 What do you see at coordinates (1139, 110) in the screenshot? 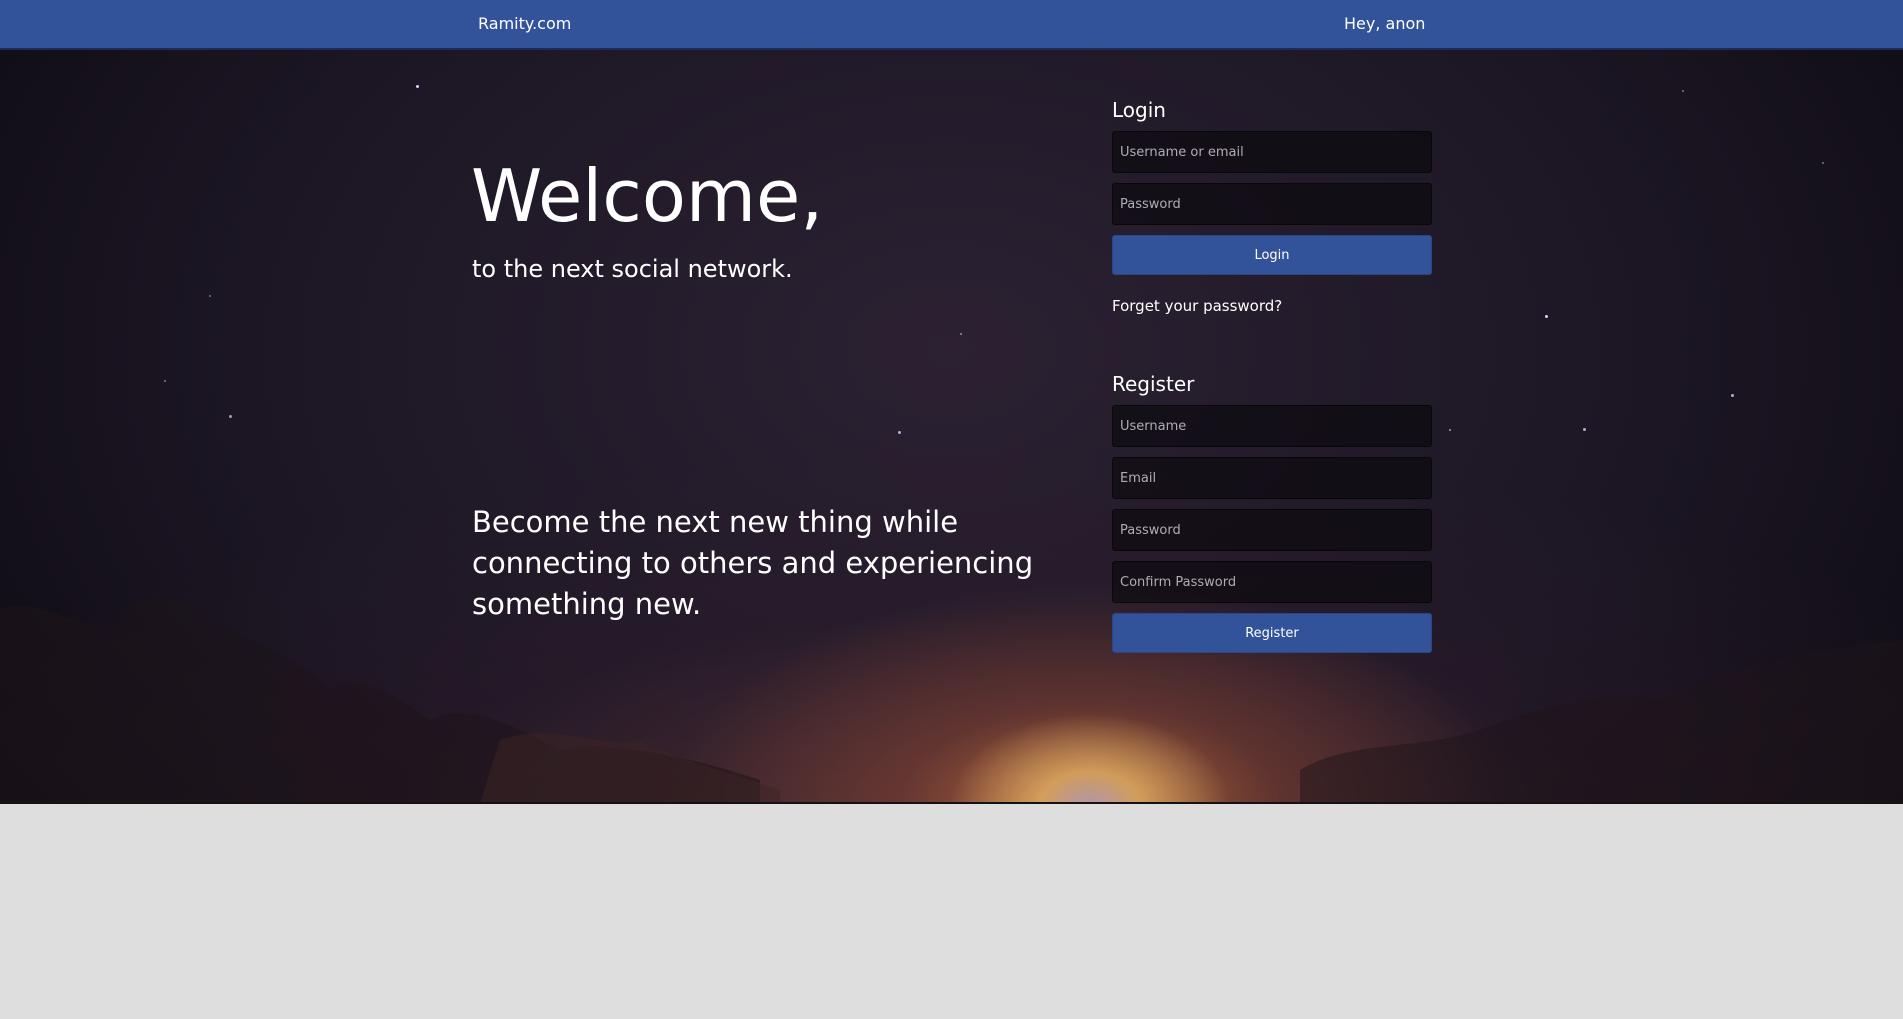
I see `login-heading: Login` at bounding box center [1139, 110].